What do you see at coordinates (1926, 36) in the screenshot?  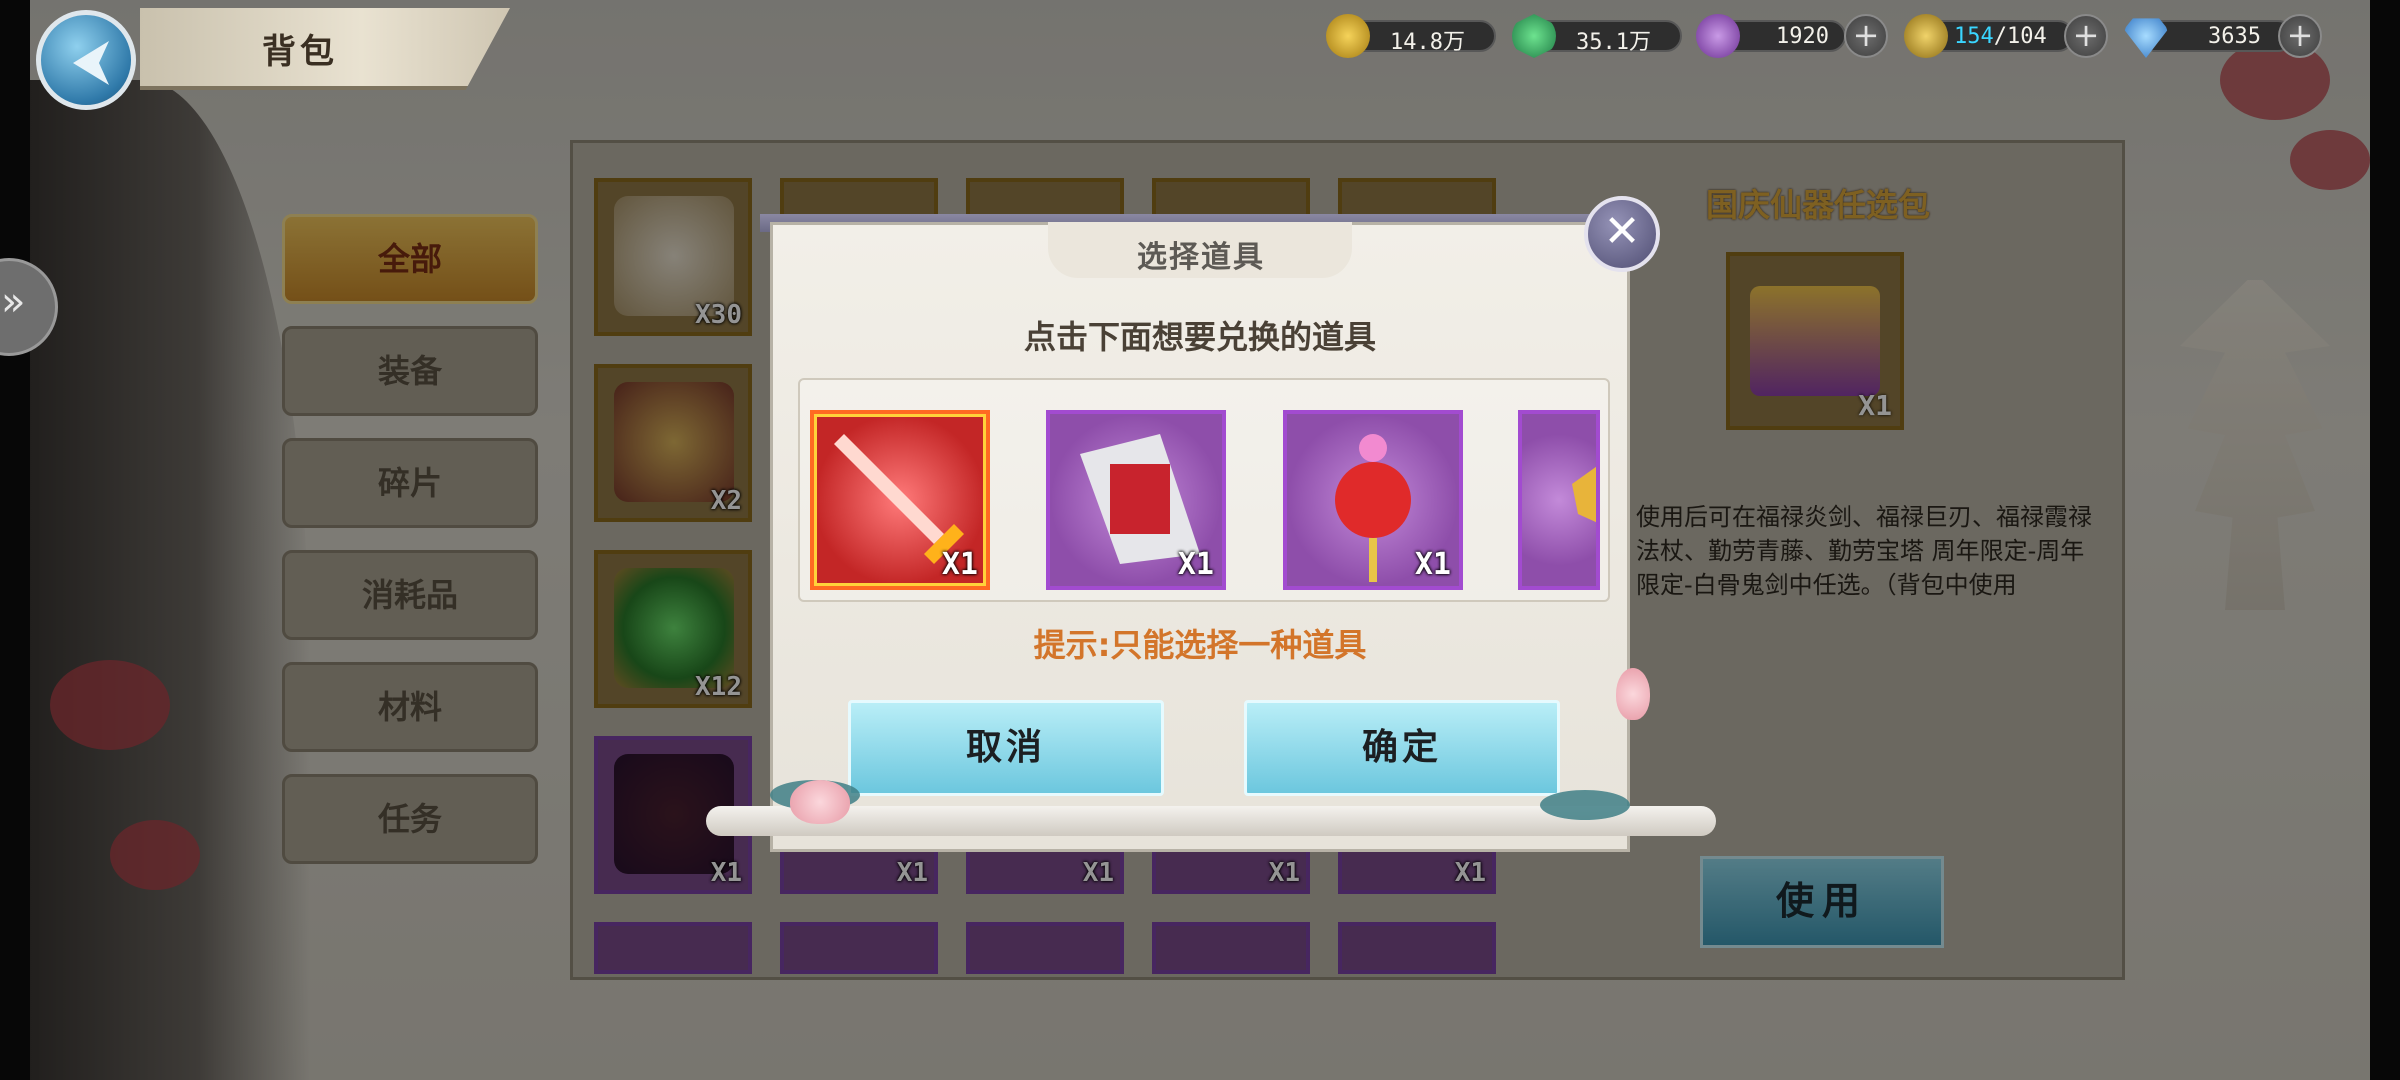 I see `stamina-icon` at bounding box center [1926, 36].